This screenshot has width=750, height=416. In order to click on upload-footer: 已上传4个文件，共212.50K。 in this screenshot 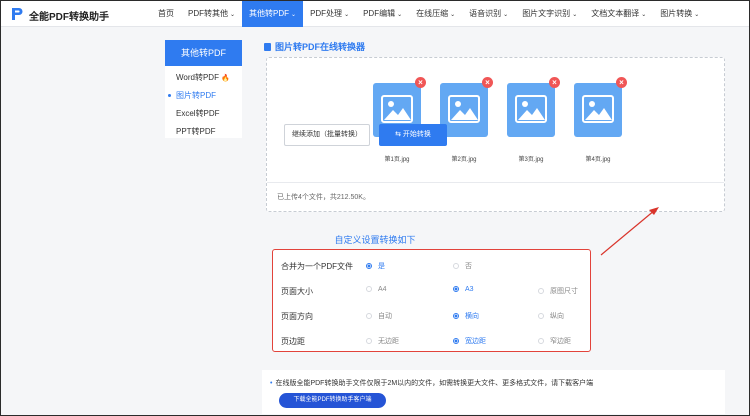, I will do `click(495, 196)`.